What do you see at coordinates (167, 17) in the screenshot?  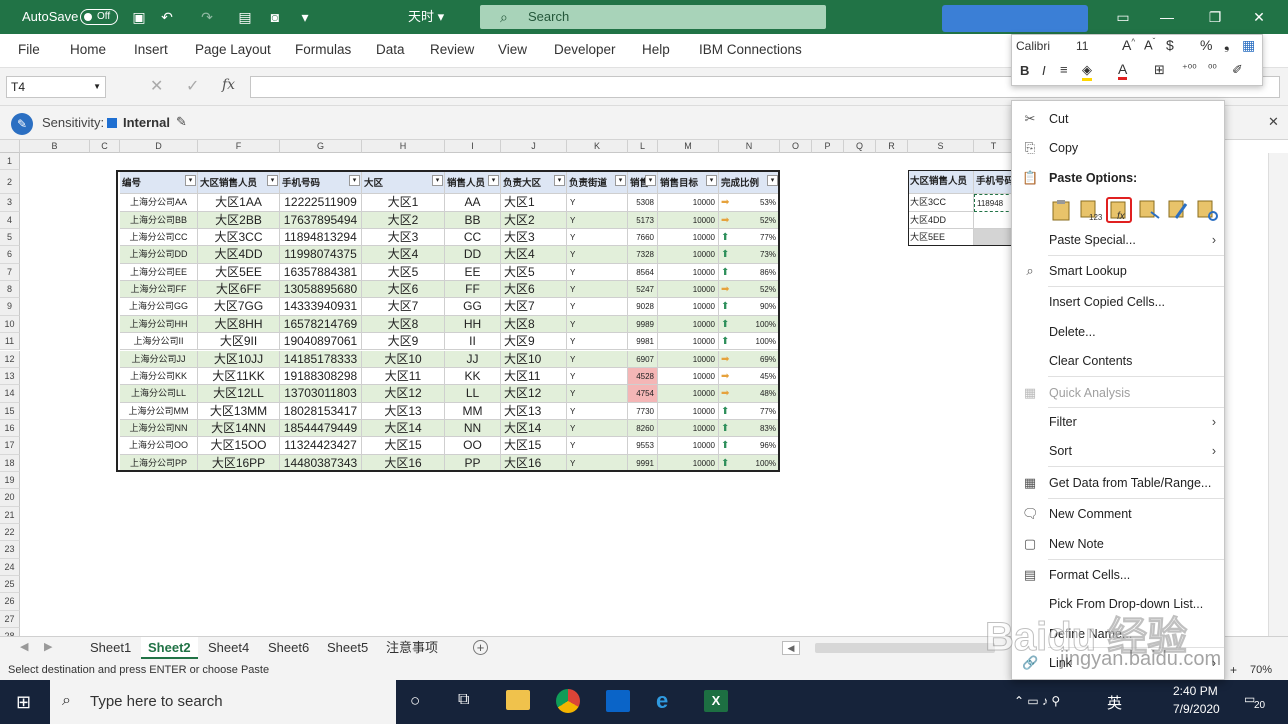 I see `undo-icon: ↶` at bounding box center [167, 17].